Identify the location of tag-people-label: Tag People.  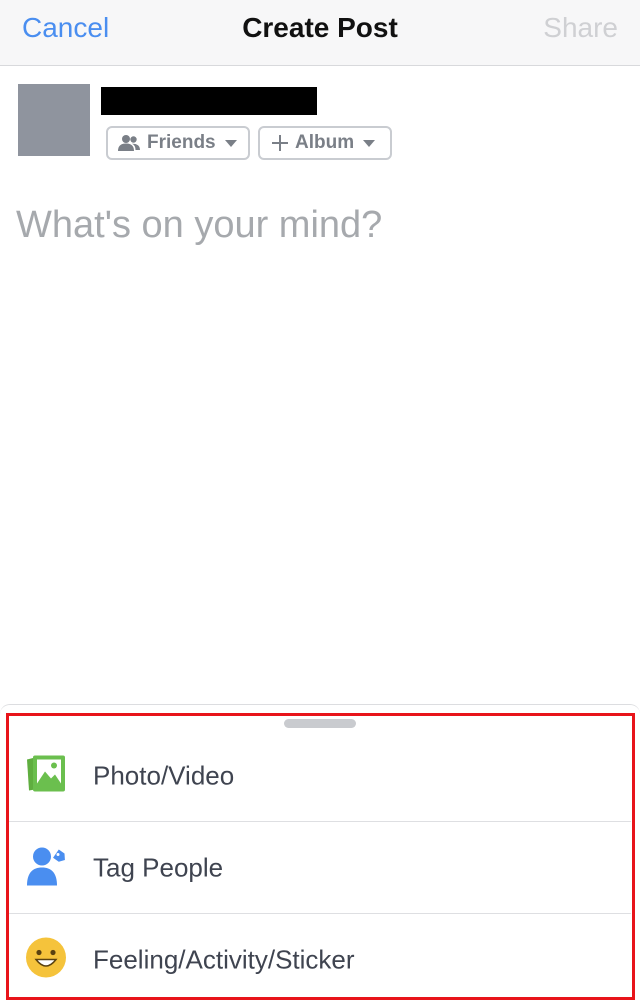
(158, 867).